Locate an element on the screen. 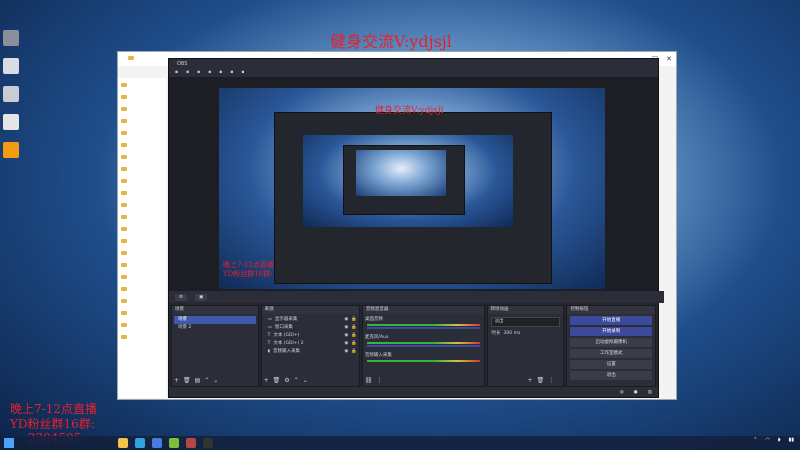 Image resolution: width=800 pixels, height=450 pixels. scene-item: 场景 is located at coordinates (215, 320).